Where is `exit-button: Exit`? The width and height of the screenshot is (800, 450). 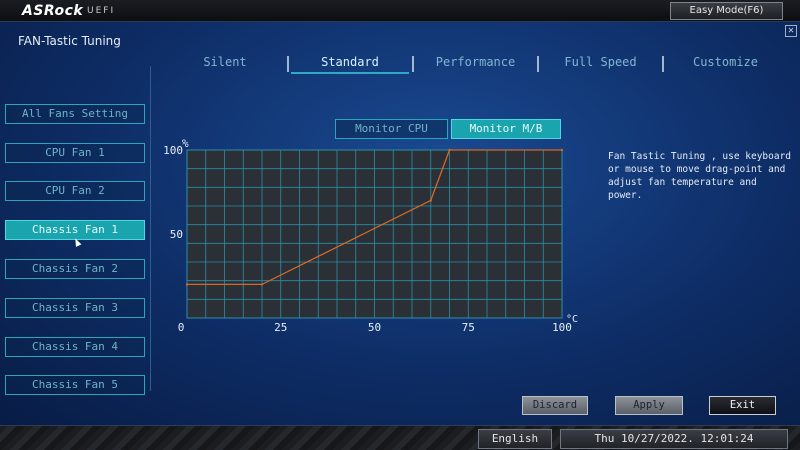
exit-button: Exit is located at coordinates (742, 405).